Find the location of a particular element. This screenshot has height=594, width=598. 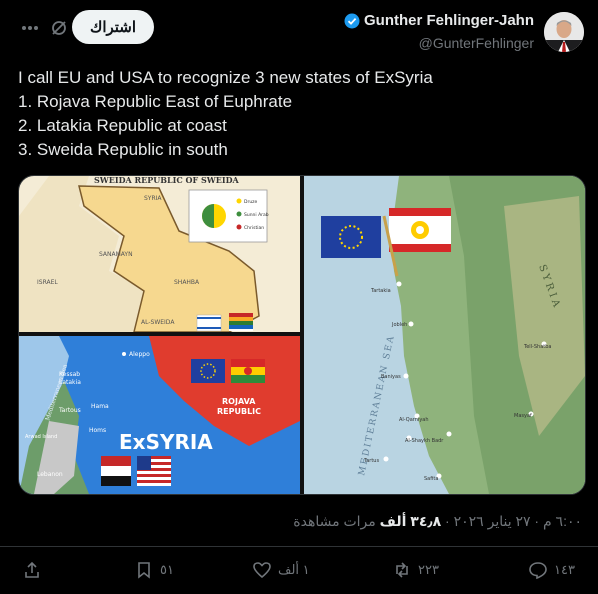

tweet-actions: ٥١ ١ ألف ٢٢٣ ١٤٣ is located at coordinates (299, 573).